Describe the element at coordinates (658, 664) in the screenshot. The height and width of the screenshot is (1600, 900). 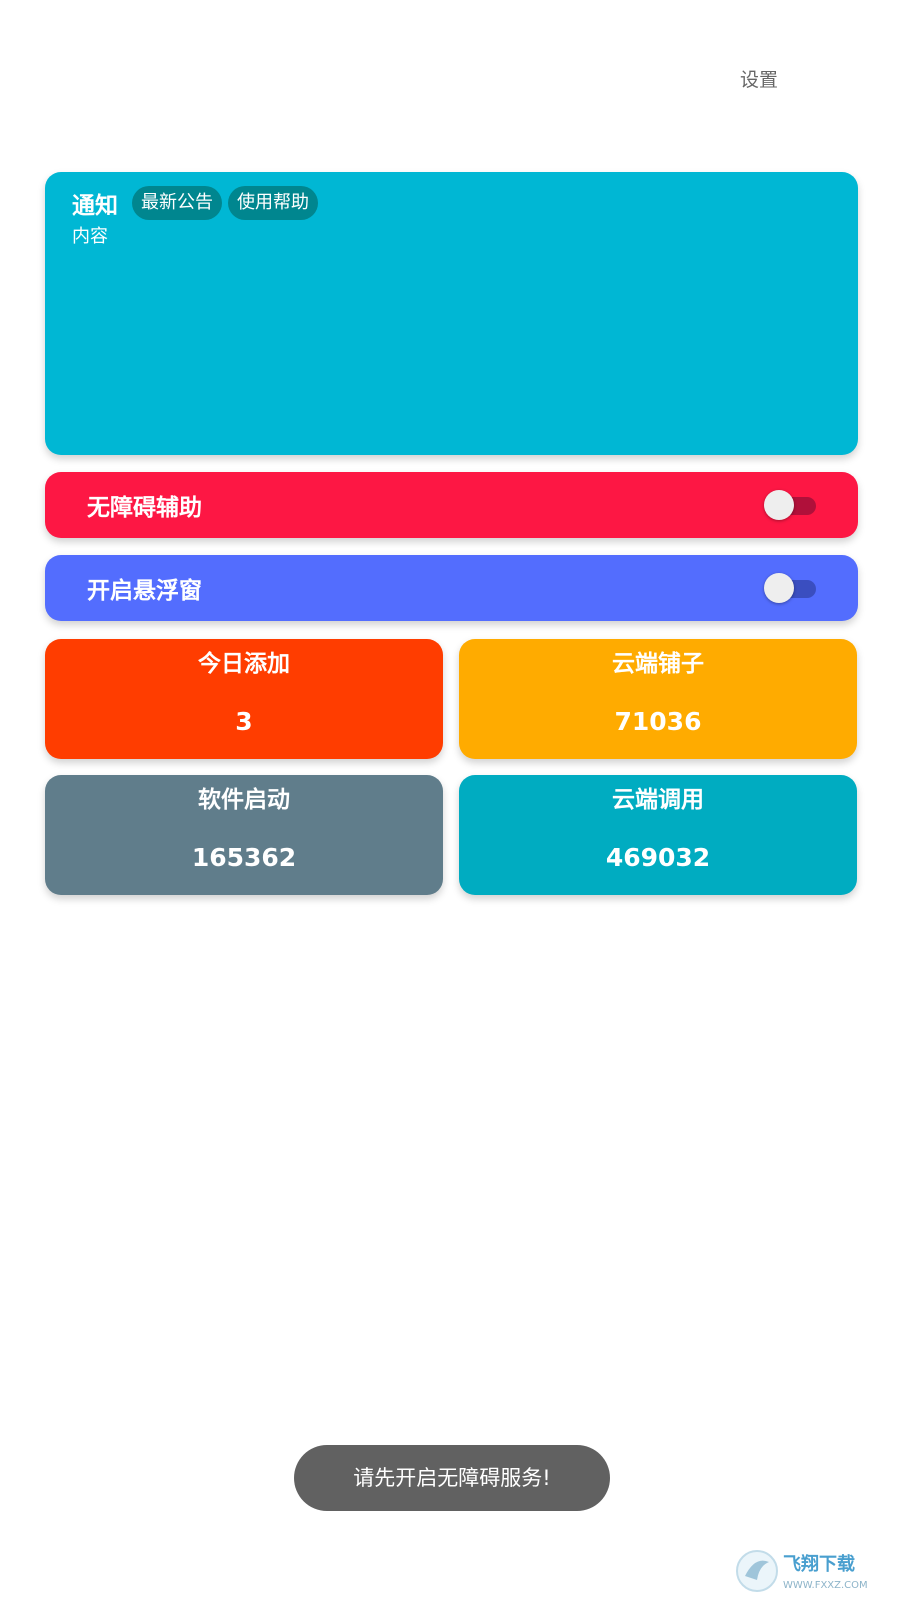
I see `stat-label: 云端铺子` at that location.